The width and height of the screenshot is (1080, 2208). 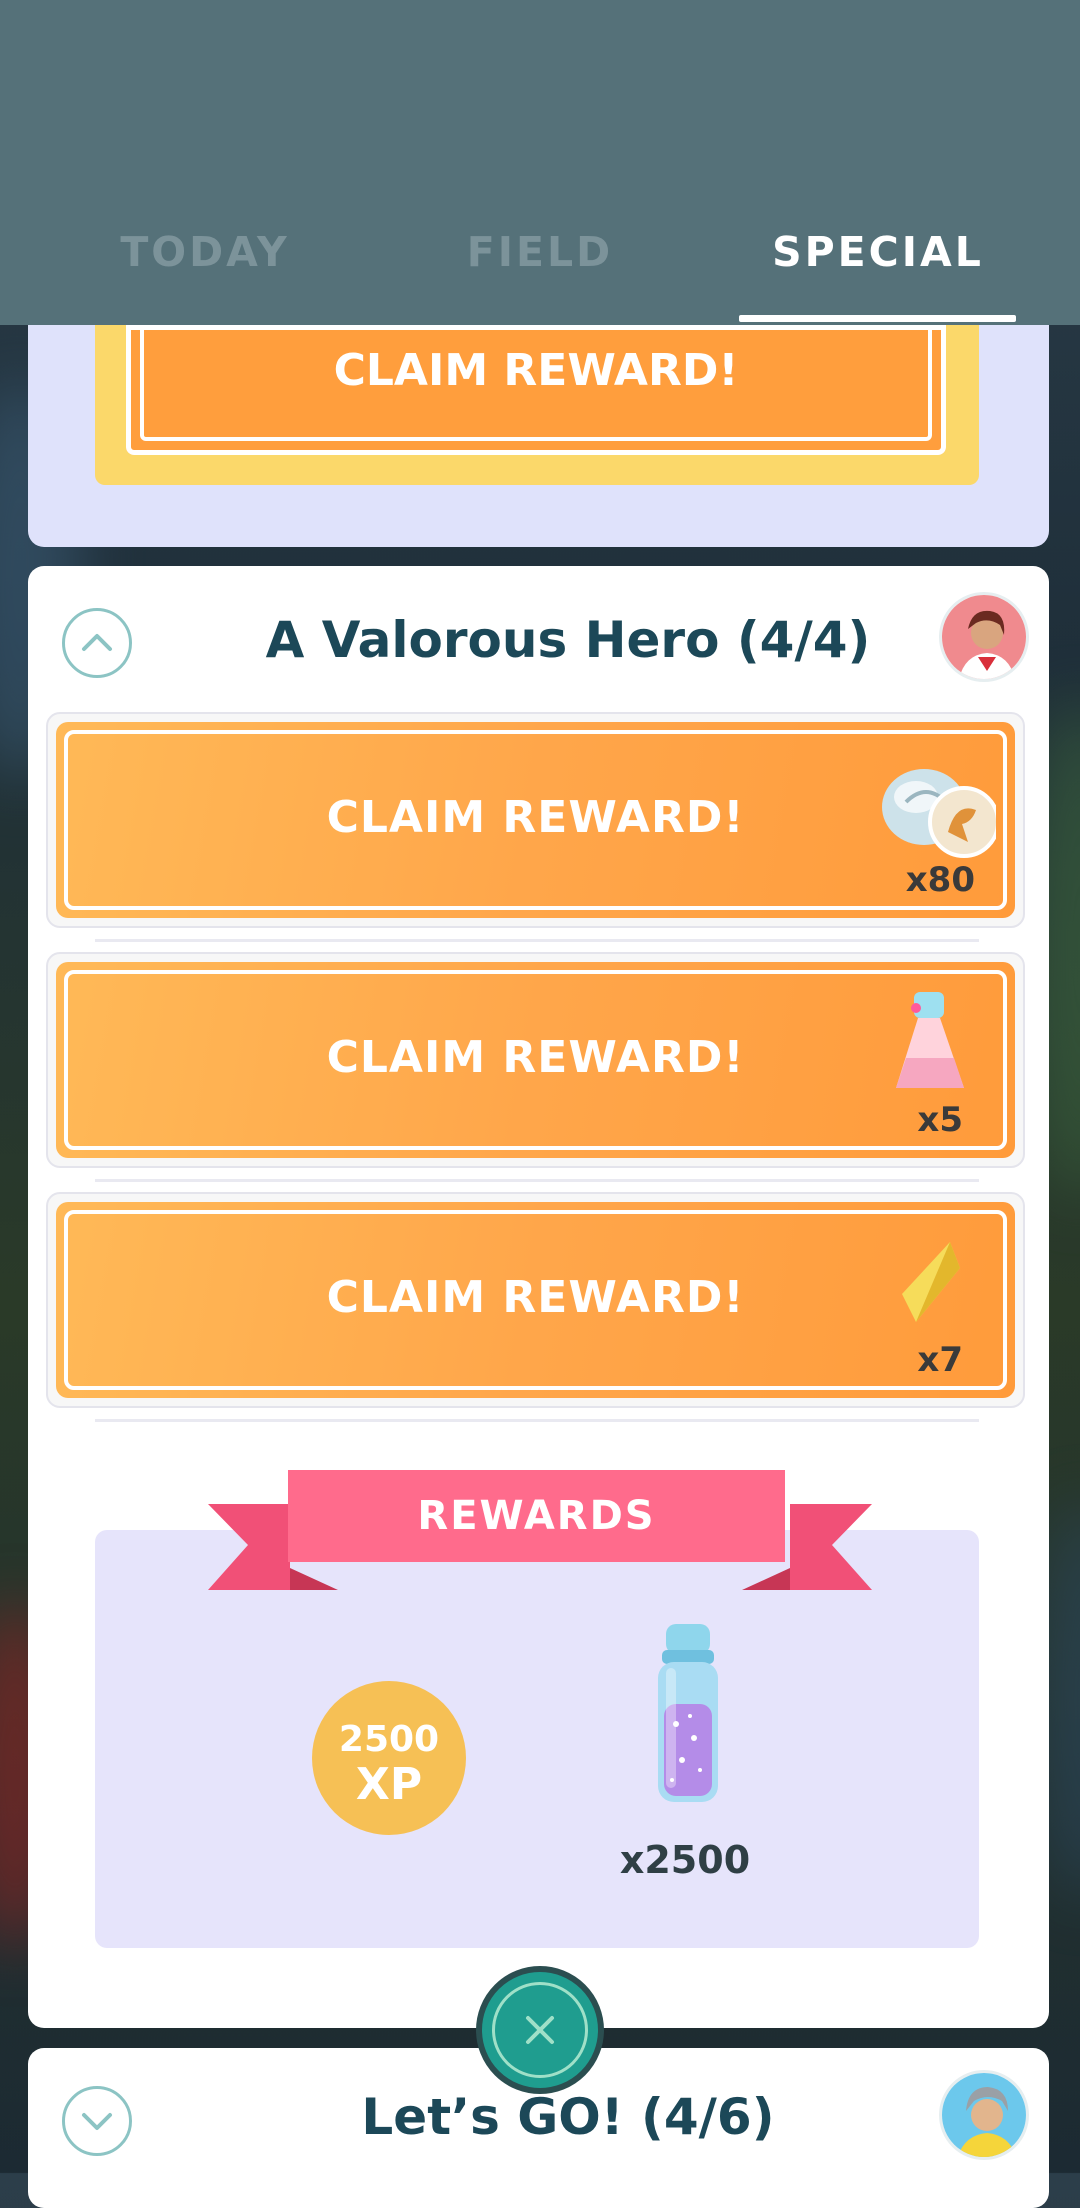 What do you see at coordinates (931, 1282) in the screenshot?
I see `rare-candy-icon` at bounding box center [931, 1282].